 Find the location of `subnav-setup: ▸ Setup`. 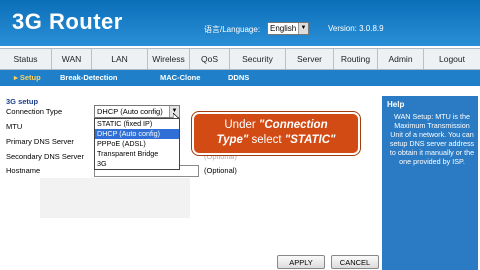

subnav-setup: ▸ Setup is located at coordinates (27, 78).